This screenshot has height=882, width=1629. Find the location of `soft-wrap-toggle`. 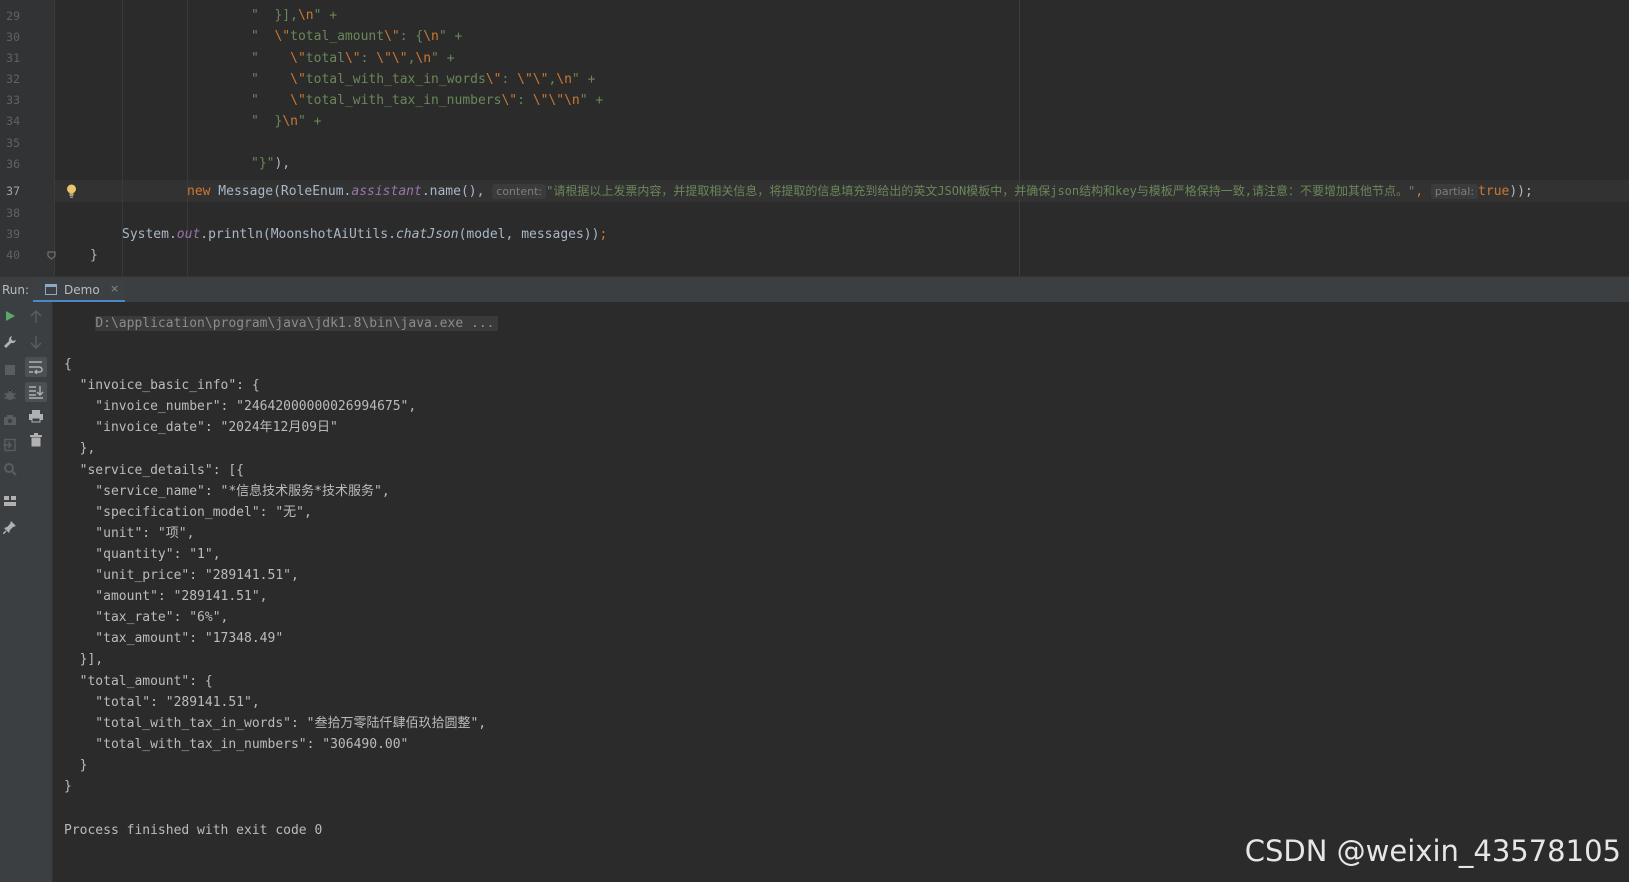

soft-wrap-toggle is located at coordinates (36, 367).